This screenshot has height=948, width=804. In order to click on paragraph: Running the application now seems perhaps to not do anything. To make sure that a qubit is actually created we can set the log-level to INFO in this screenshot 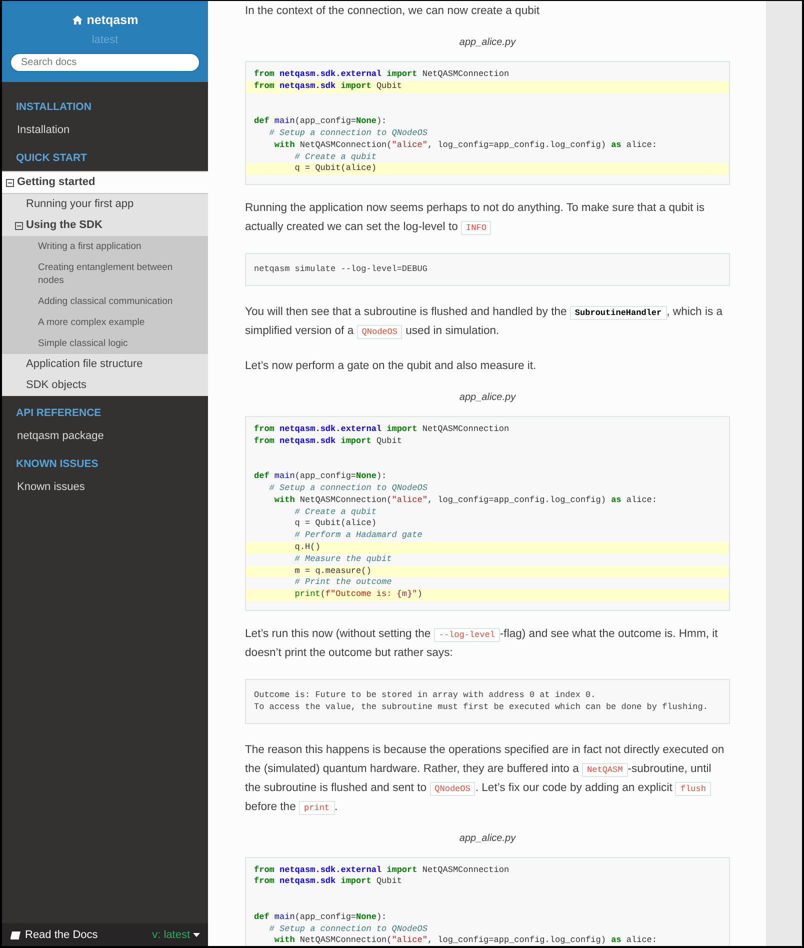, I will do `click(475, 219)`.